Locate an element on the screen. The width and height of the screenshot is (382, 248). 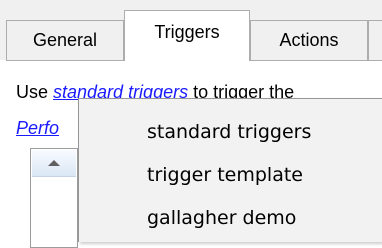
list-column-header is located at coordinates (54, 163).